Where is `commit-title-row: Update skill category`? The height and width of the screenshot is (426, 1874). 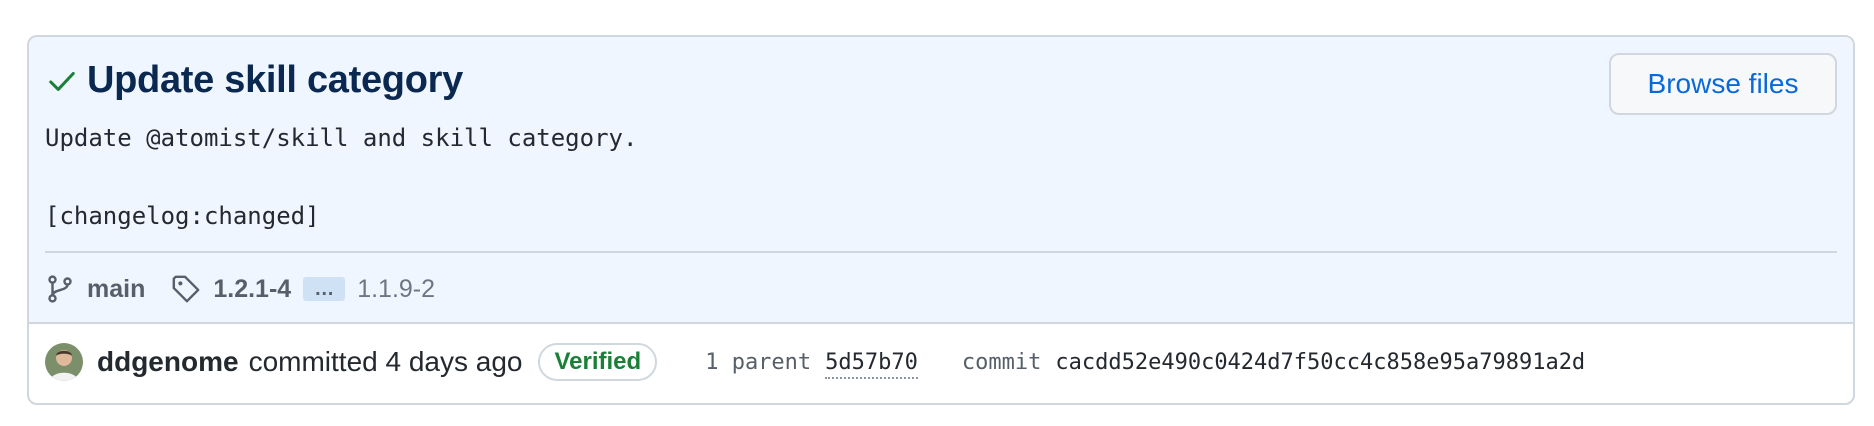 commit-title-row: Update skill category is located at coordinates (255, 80).